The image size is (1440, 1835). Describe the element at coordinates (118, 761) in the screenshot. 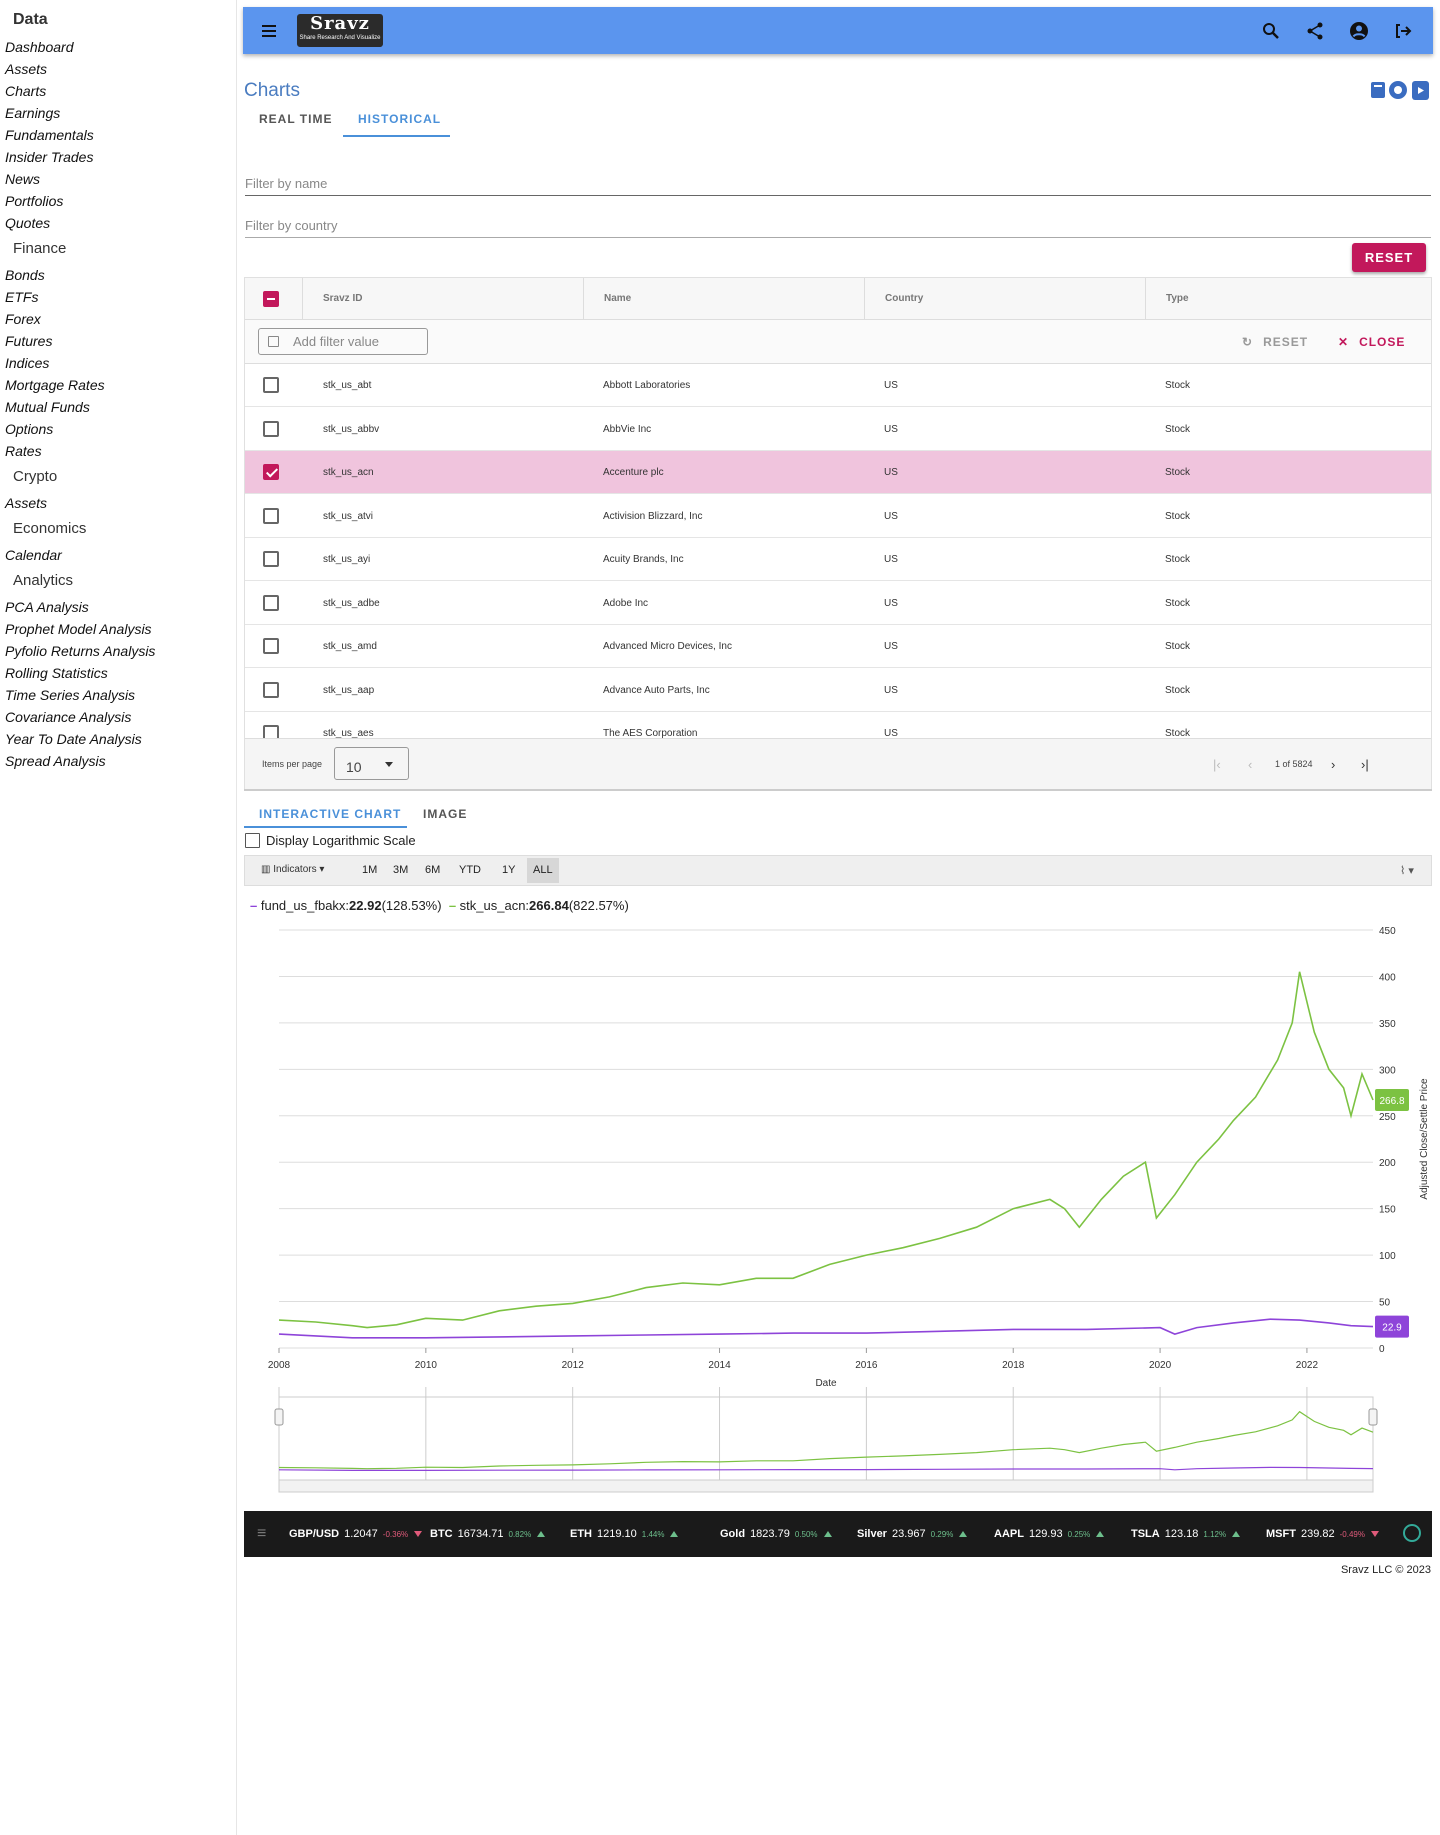

I see `sidebar-item-spread-analysis: Spread Analysis` at that location.